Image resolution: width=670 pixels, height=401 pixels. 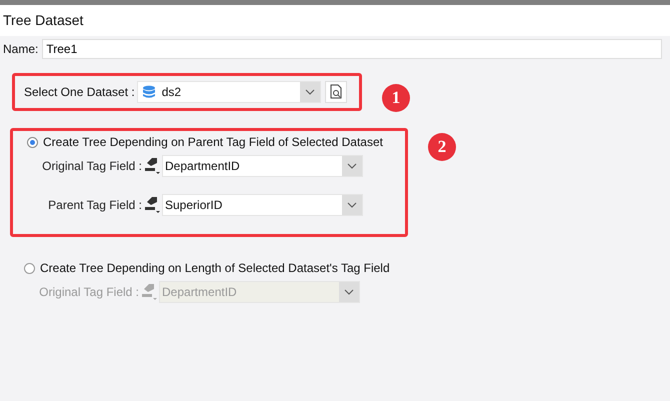 I want to click on field-label: Parent Tag Field :, so click(x=94, y=205).